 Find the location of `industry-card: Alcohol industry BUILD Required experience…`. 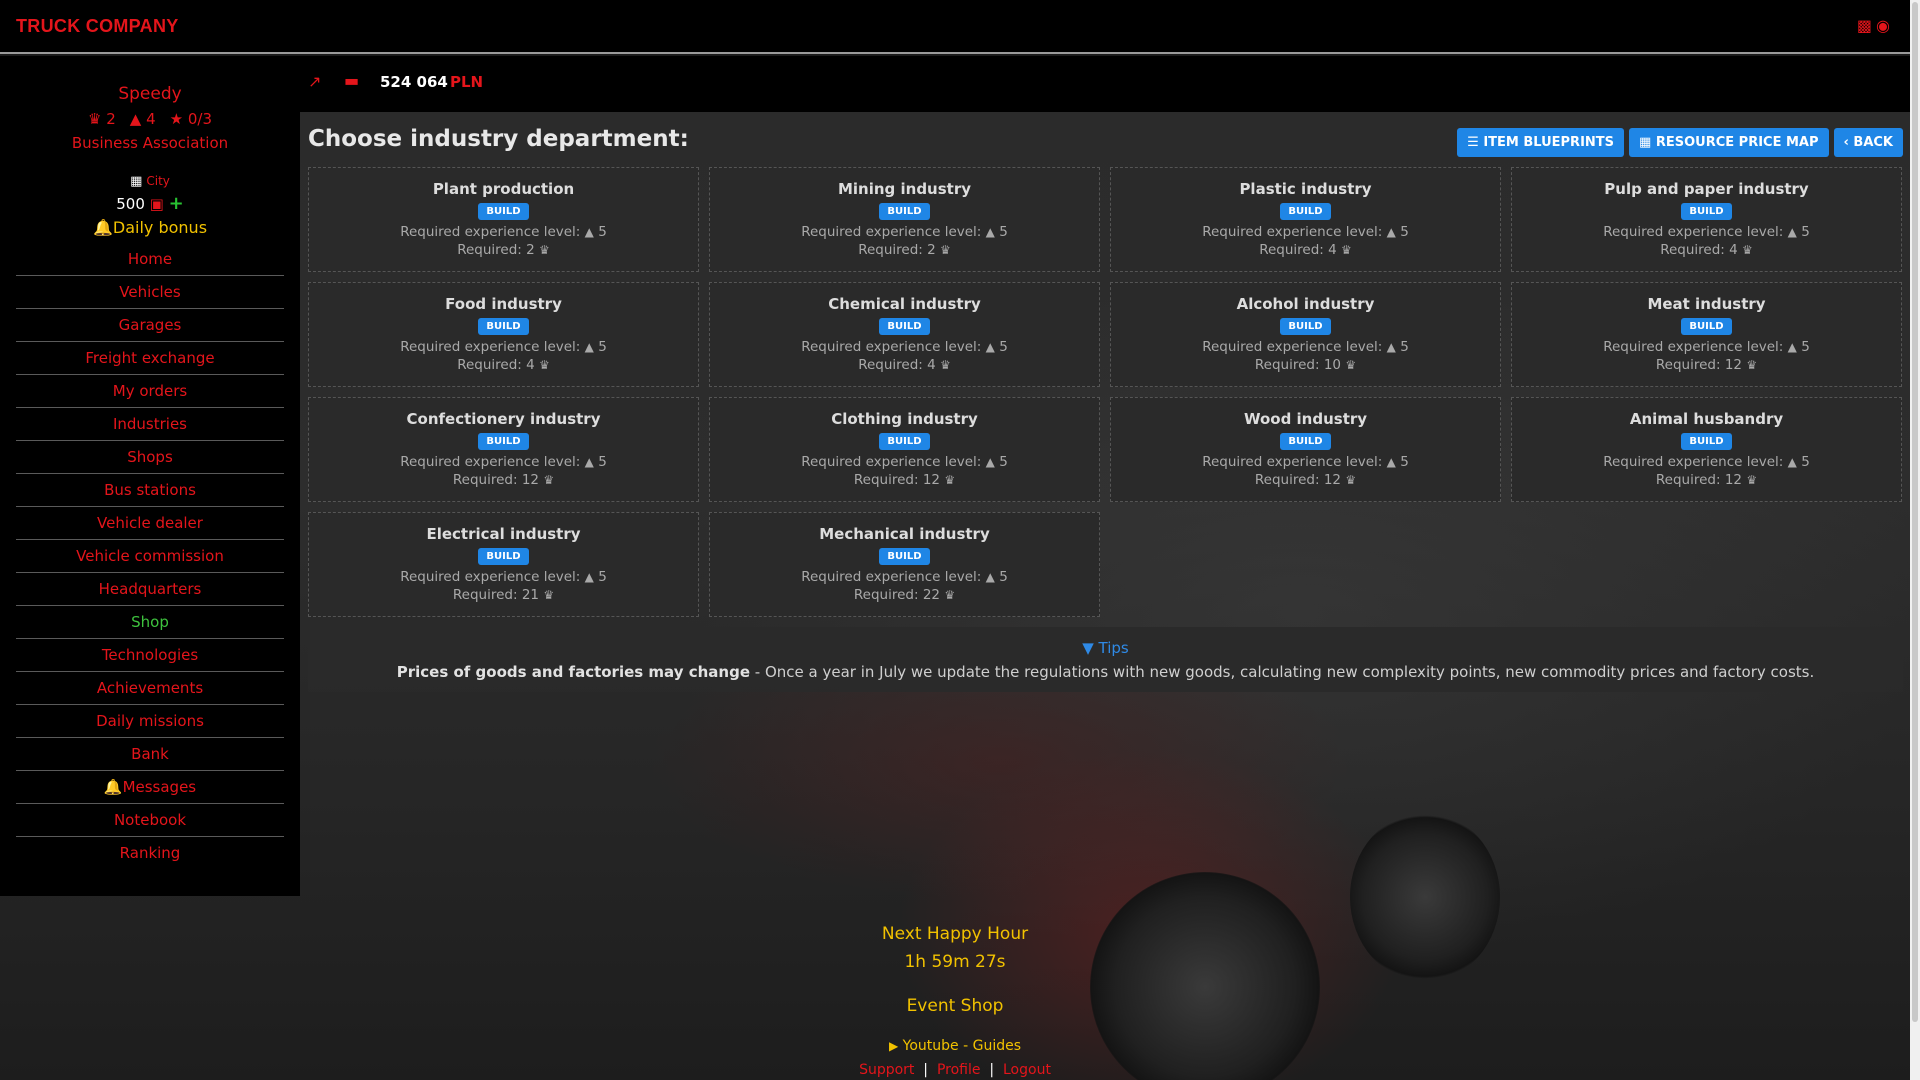

industry-card: Alcohol industry BUILD Required experience… is located at coordinates (1305, 334).